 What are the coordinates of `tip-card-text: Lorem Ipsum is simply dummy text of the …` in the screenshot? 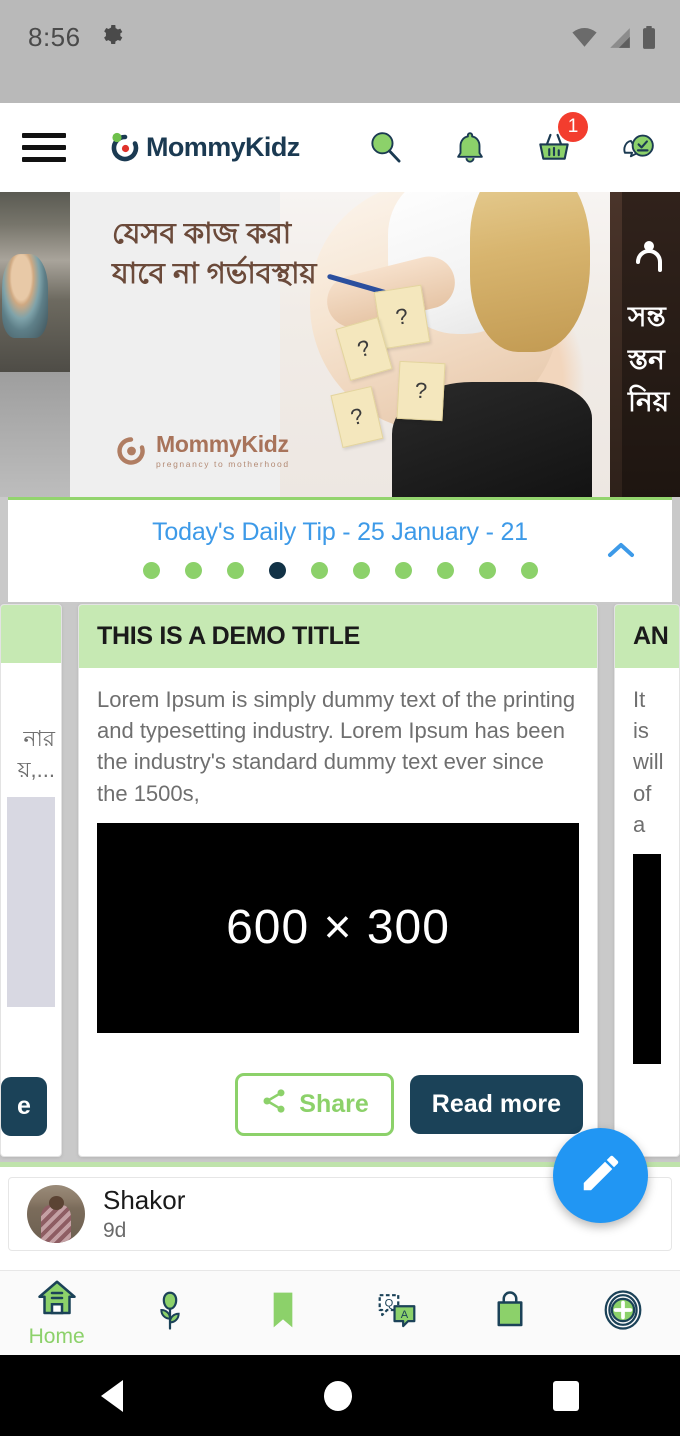 It's located at (336, 746).